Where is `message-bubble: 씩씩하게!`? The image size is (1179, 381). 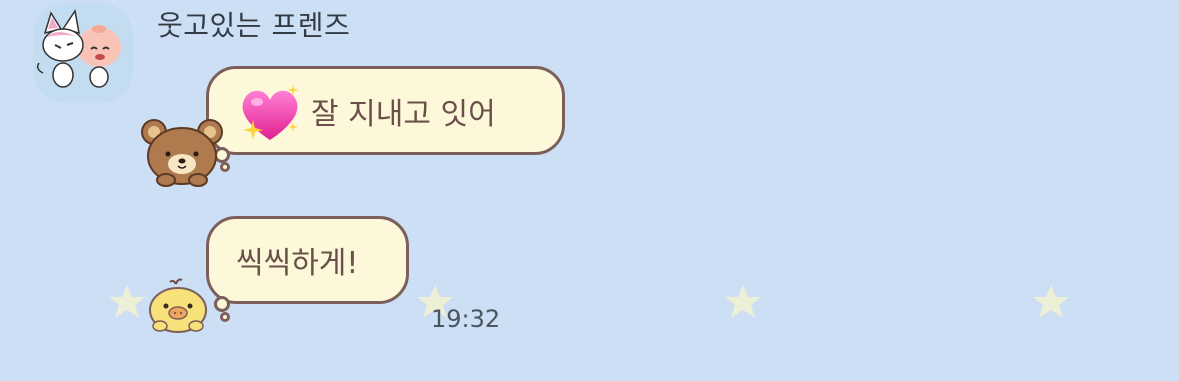 message-bubble: 씩씩하게! is located at coordinates (307, 260).